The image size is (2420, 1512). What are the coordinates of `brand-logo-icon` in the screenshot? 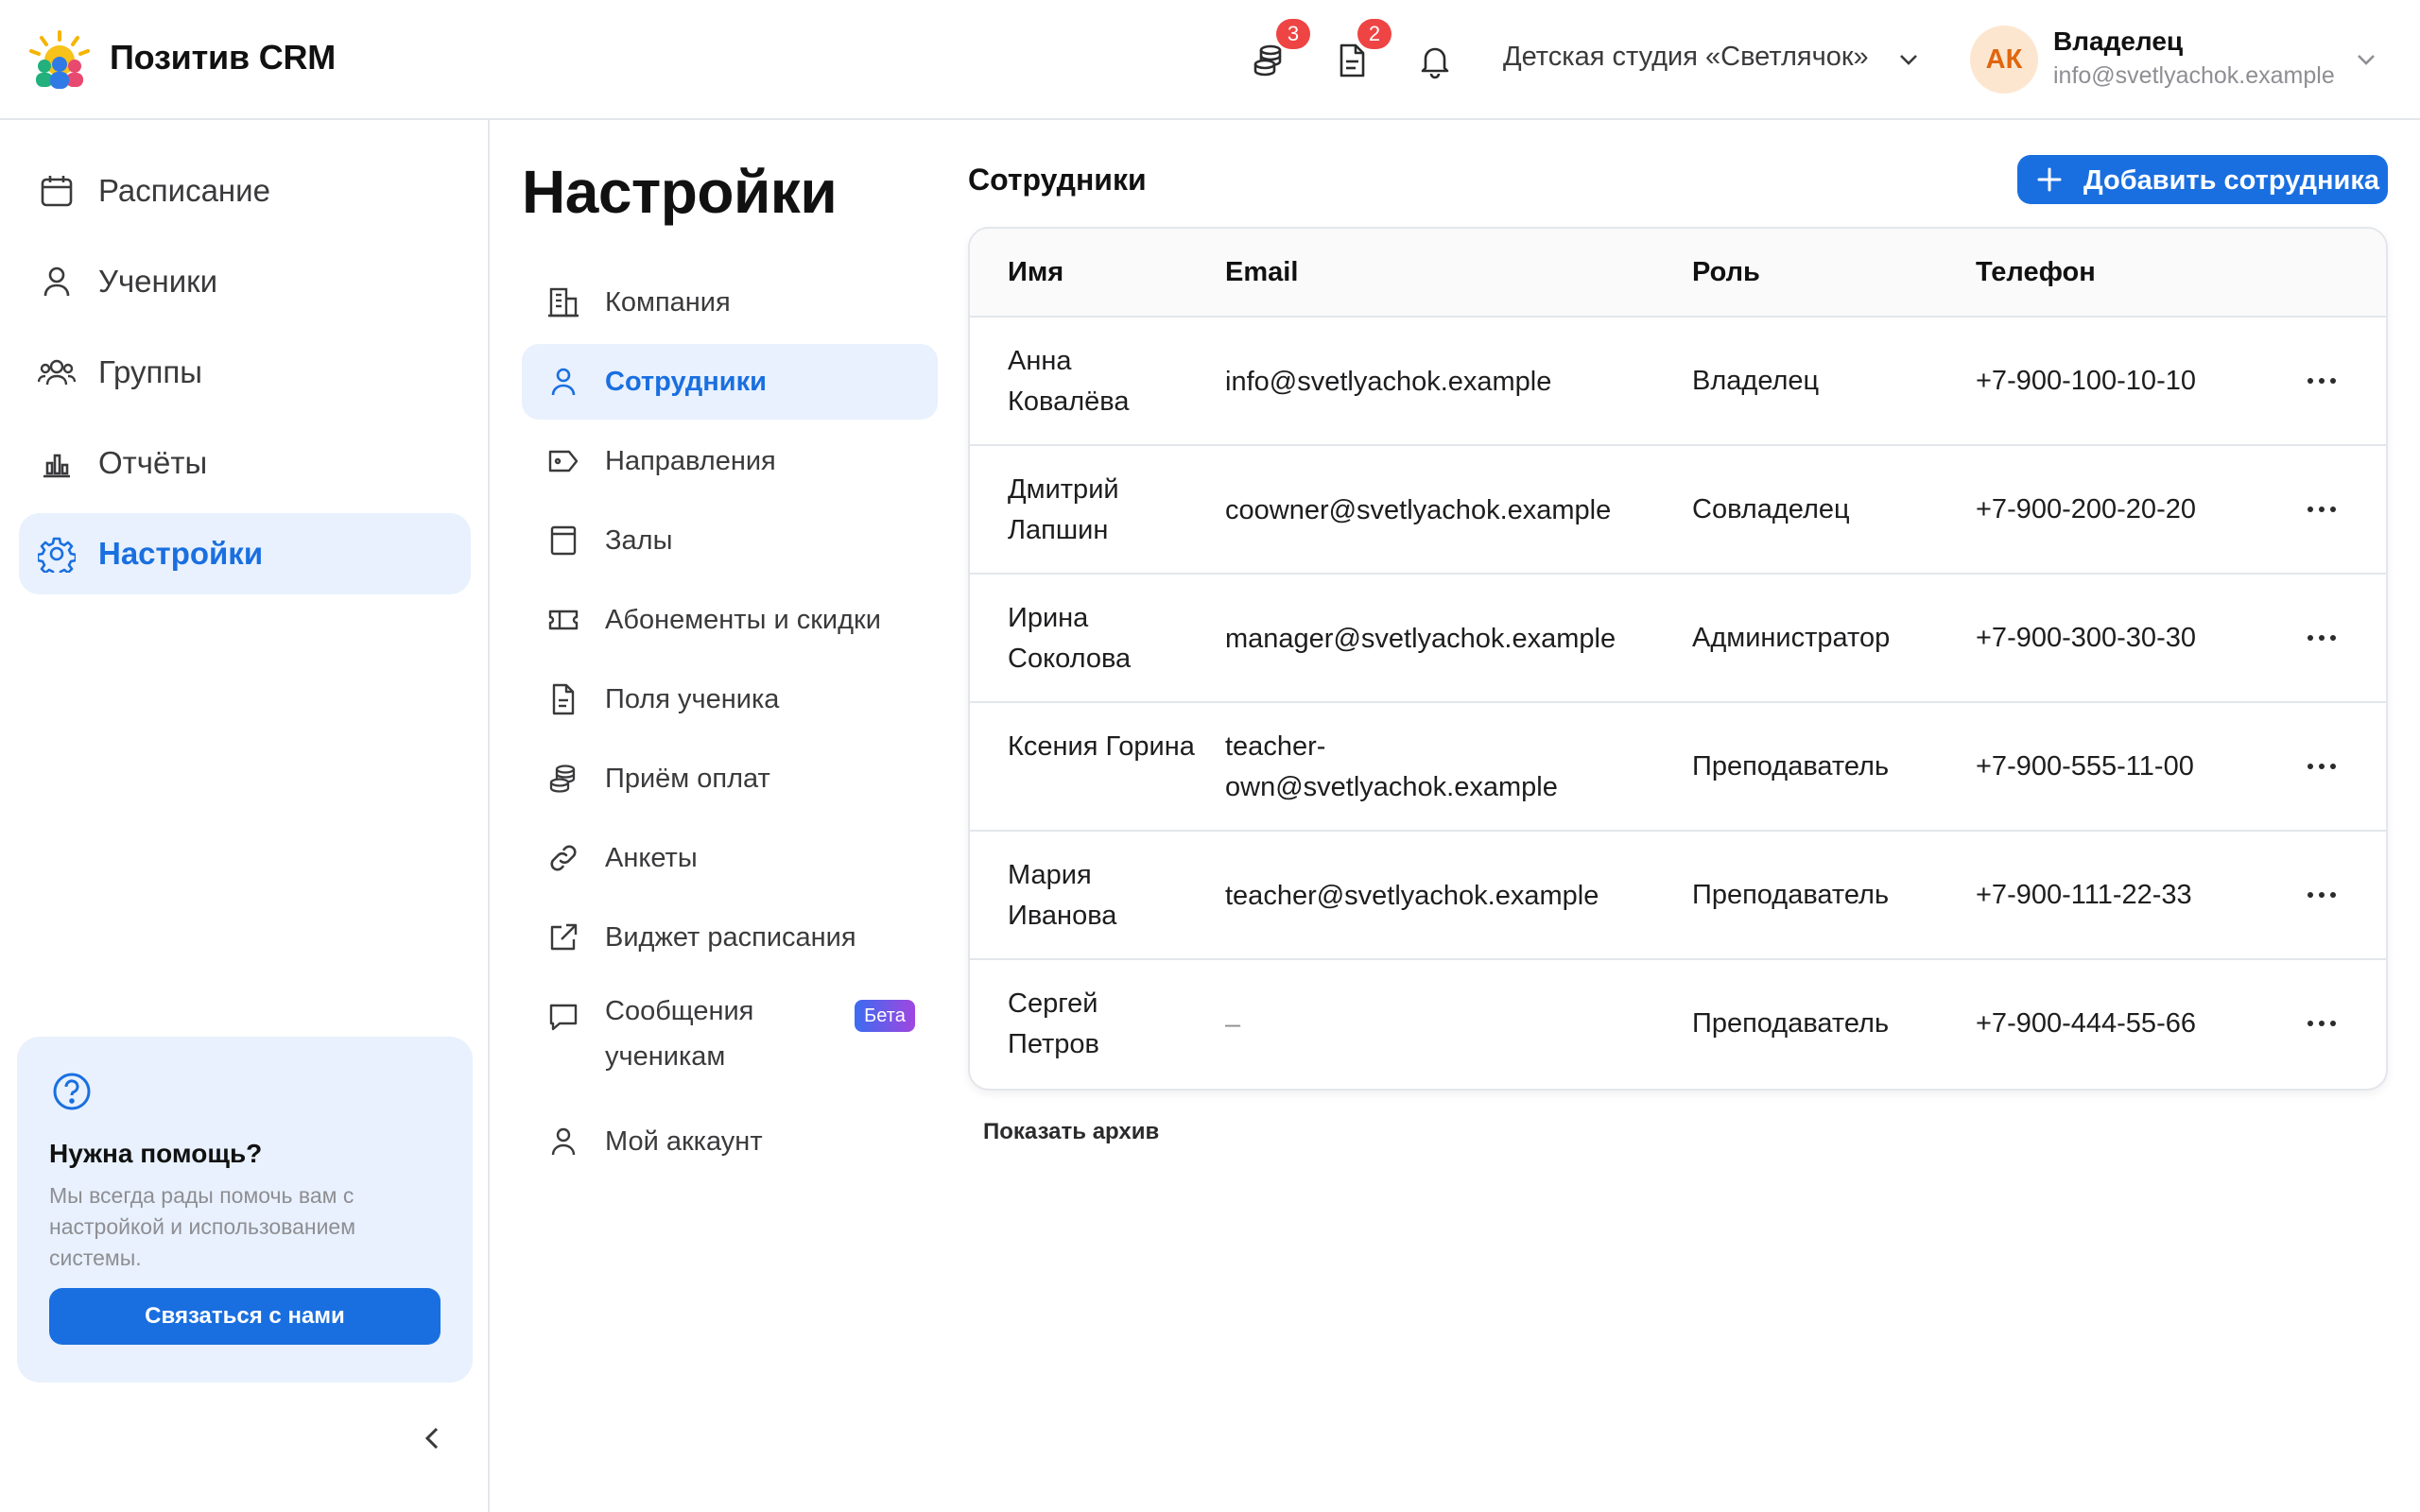 It's located at (59, 59).